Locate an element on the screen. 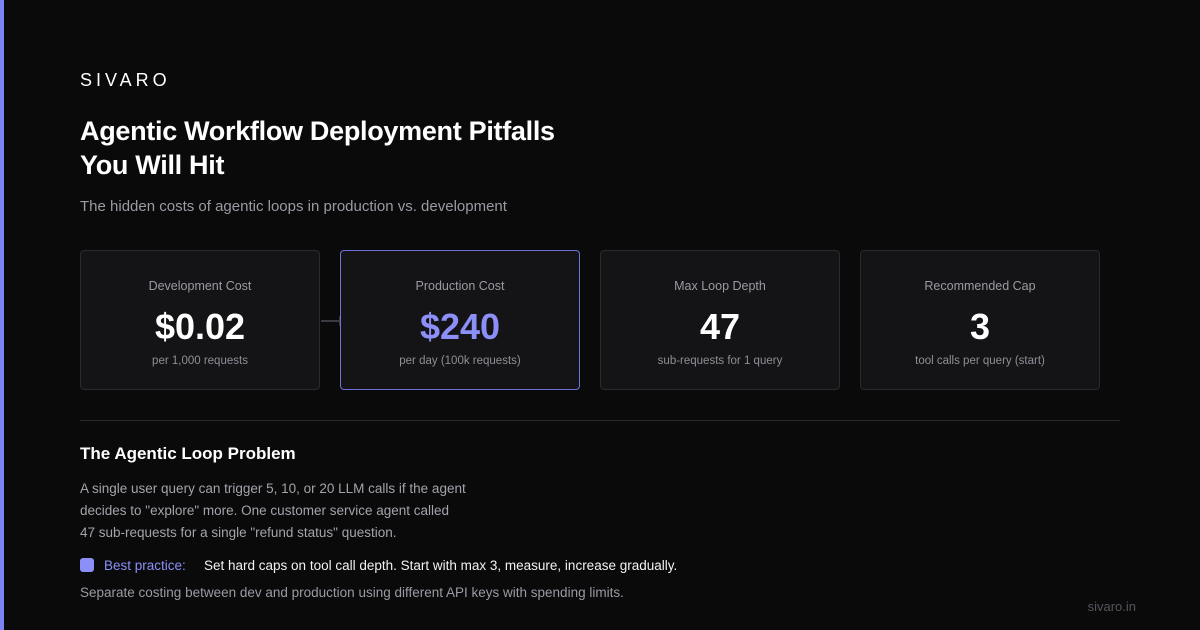  best-practice-label: Best practice: is located at coordinates (145, 565).